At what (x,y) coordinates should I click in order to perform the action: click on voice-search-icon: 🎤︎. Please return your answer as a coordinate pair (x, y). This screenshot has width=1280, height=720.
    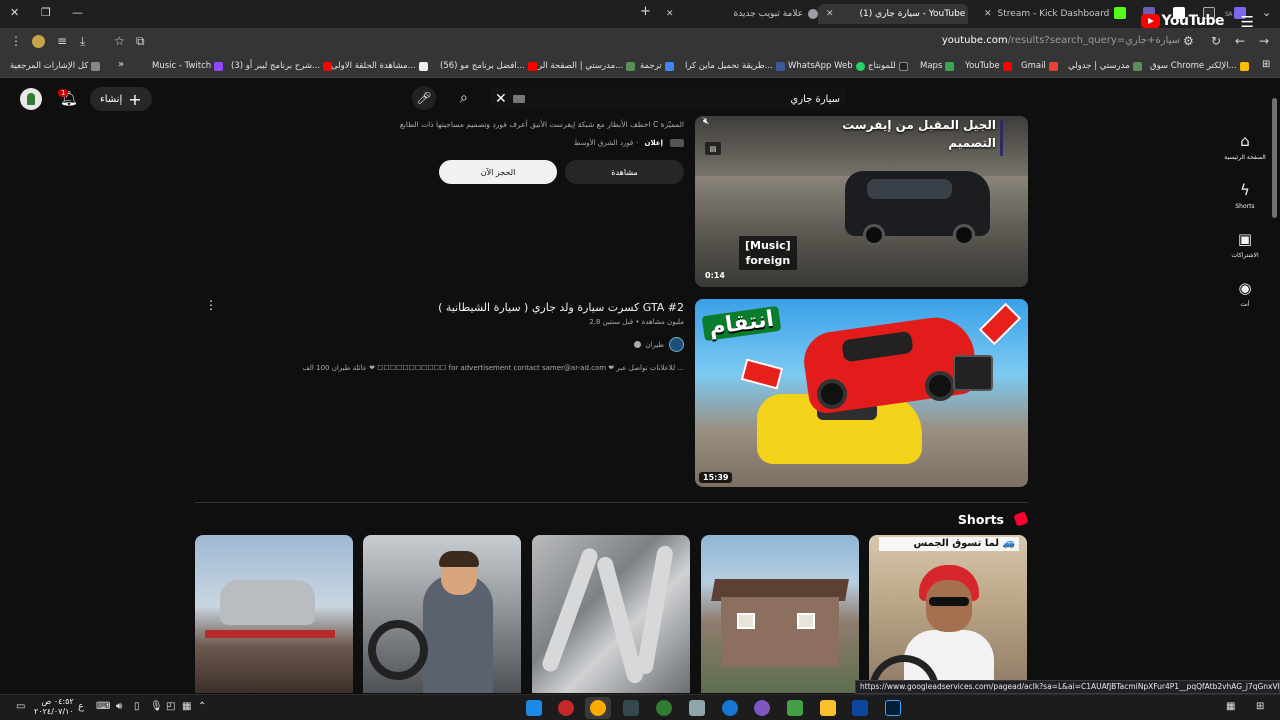
    Looking at the image, I should click on (424, 98).